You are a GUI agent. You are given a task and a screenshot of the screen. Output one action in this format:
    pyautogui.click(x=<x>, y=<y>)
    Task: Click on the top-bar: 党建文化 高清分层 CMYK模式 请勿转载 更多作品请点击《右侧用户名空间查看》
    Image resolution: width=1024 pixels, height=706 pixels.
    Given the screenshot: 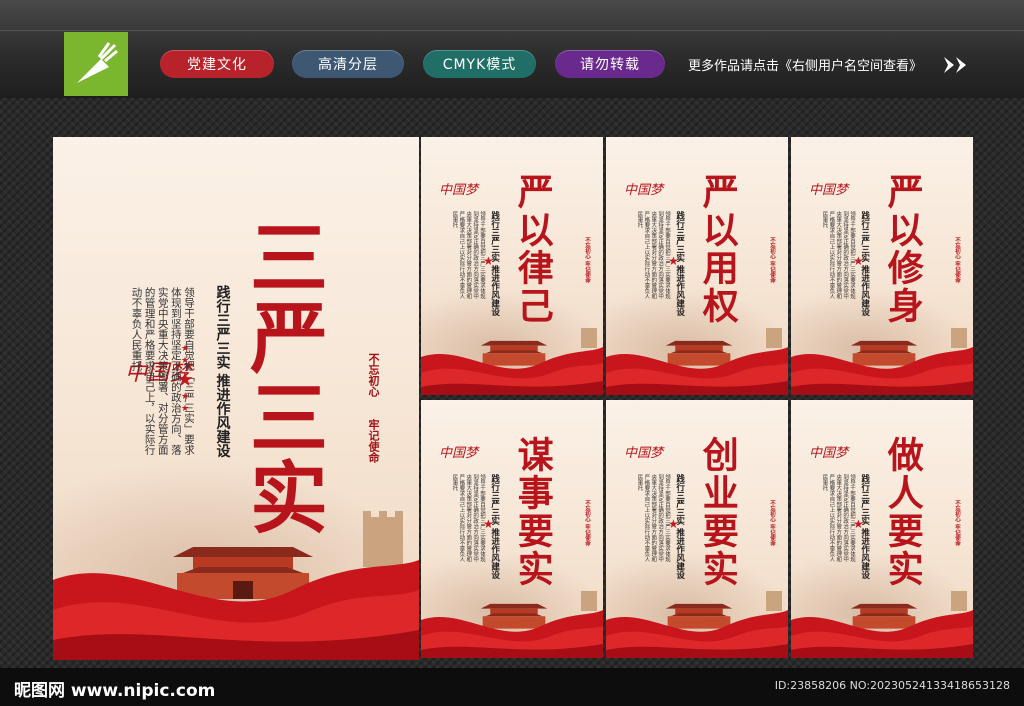 What is the action you would take?
    pyautogui.click(x=512, y=49)
    